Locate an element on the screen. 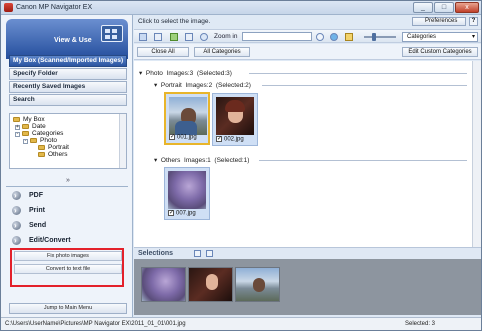  instruction-text: Click to select the image. is located at coordinates (174, 21).